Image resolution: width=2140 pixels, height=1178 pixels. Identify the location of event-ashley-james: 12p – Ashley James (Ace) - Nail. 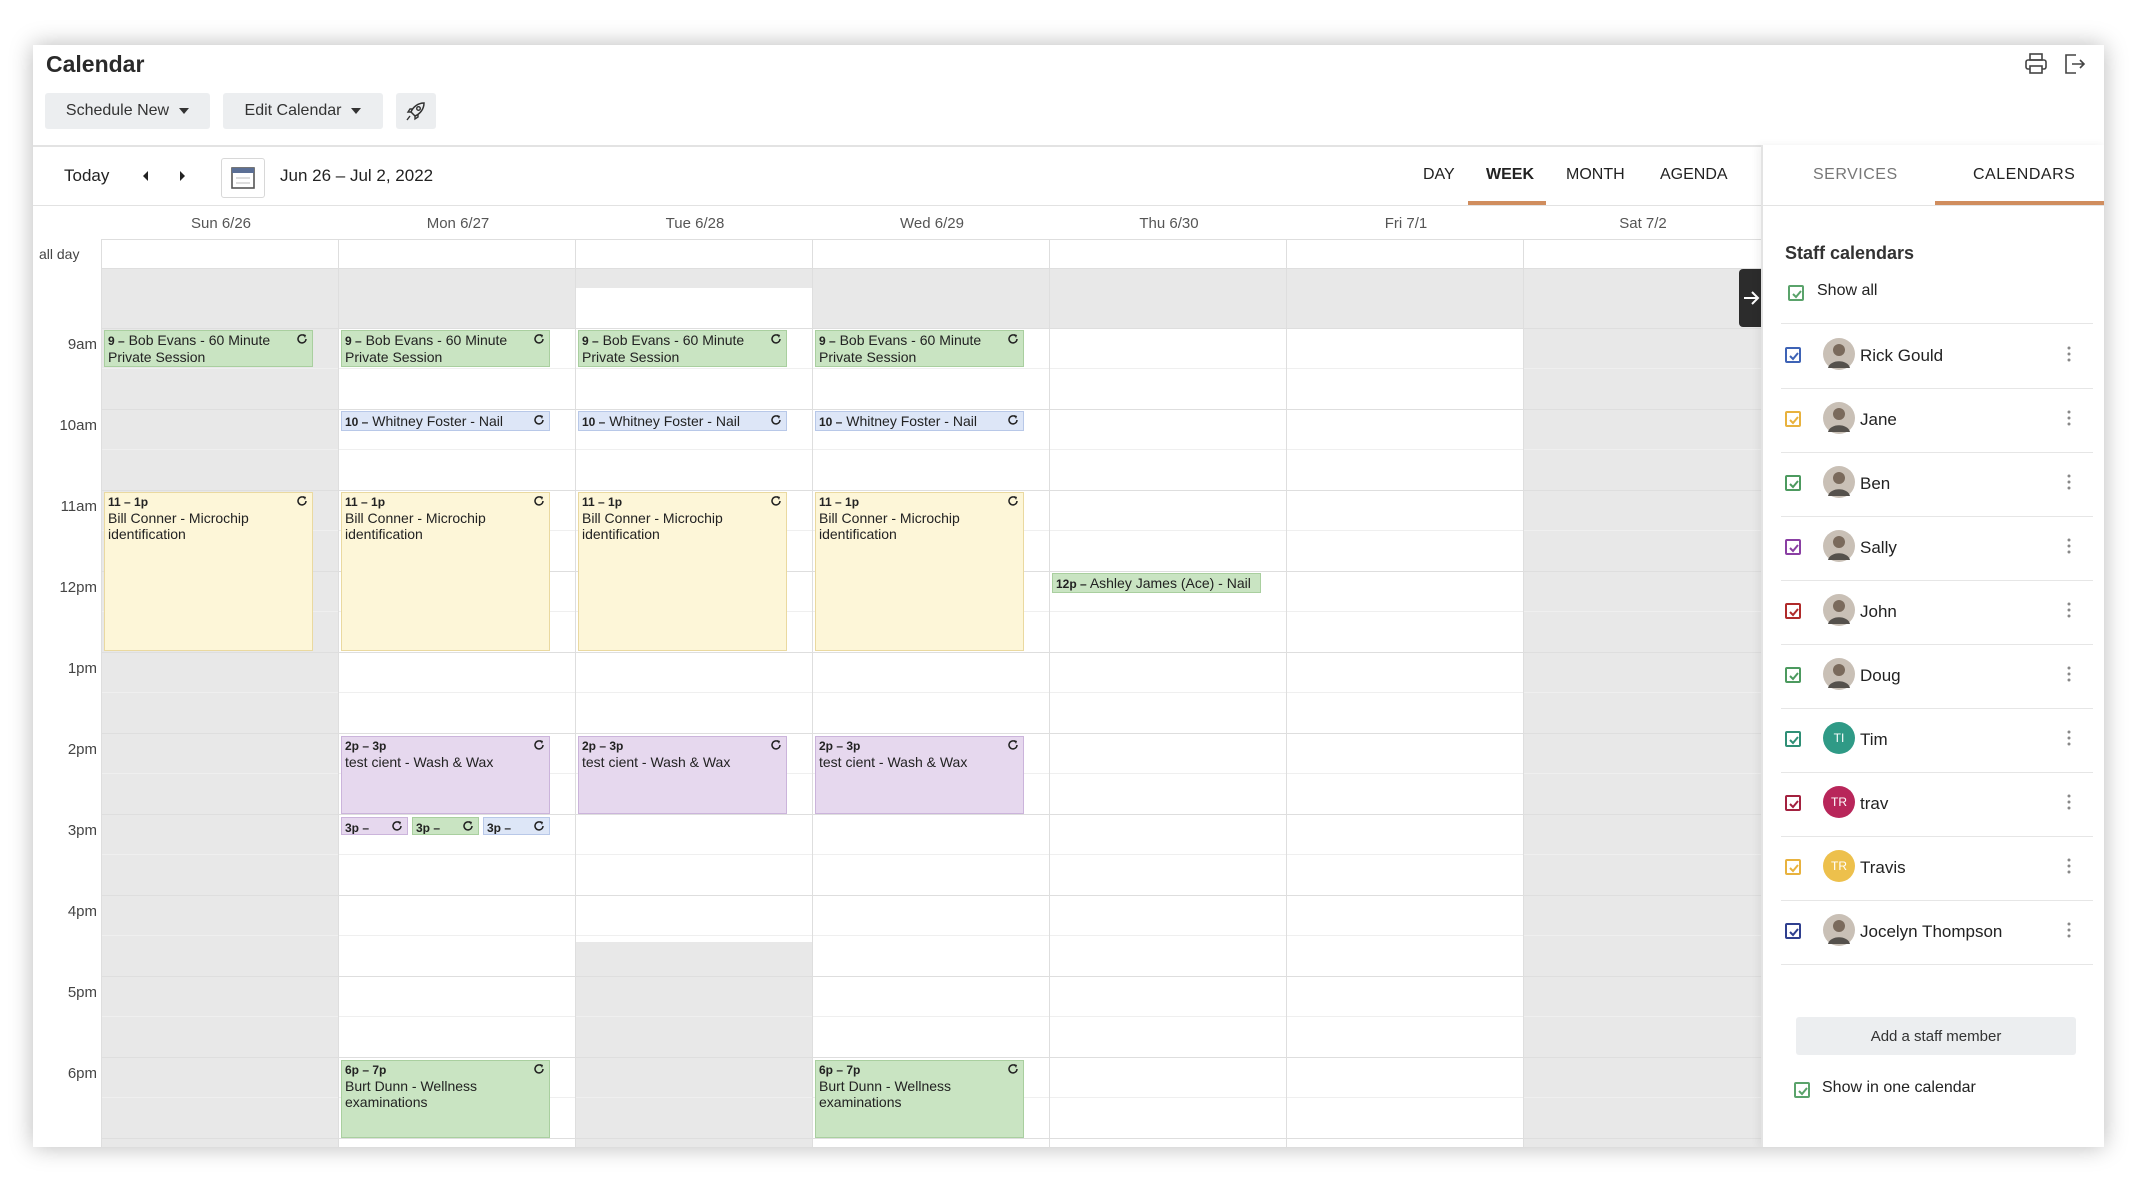
(1156, 583).